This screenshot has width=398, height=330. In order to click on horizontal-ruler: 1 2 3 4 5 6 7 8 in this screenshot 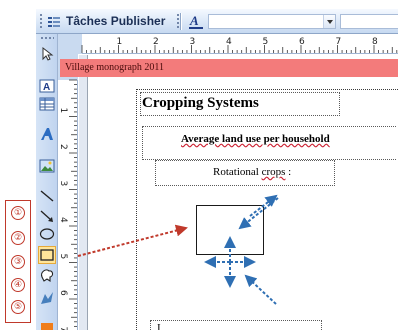, I will do `click(228, 44)`.